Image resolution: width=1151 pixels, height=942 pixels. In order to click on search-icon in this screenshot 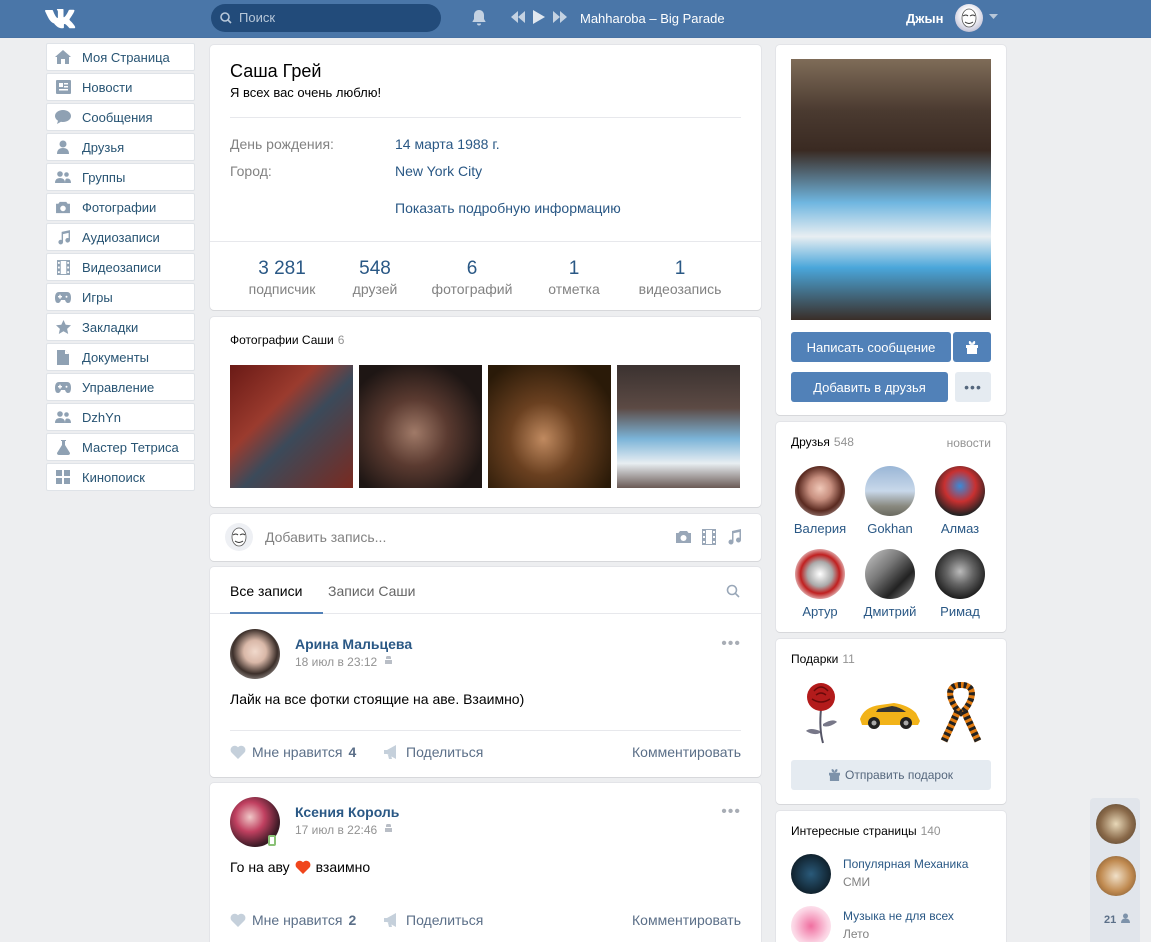, I will do `click(733, 591)`.